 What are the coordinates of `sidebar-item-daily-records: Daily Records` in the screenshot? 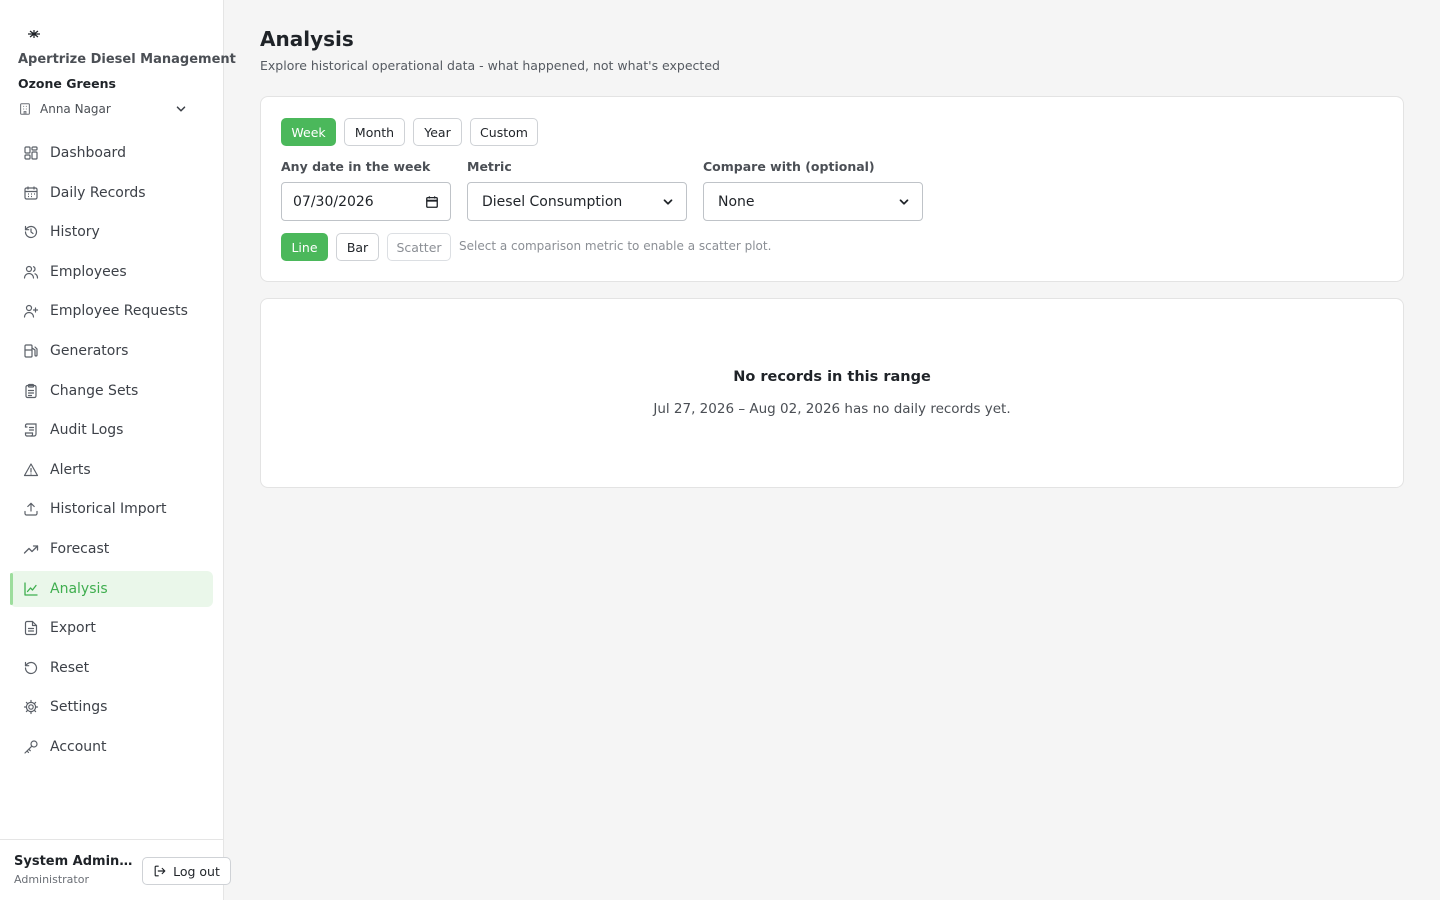 It's located at (111, 193).